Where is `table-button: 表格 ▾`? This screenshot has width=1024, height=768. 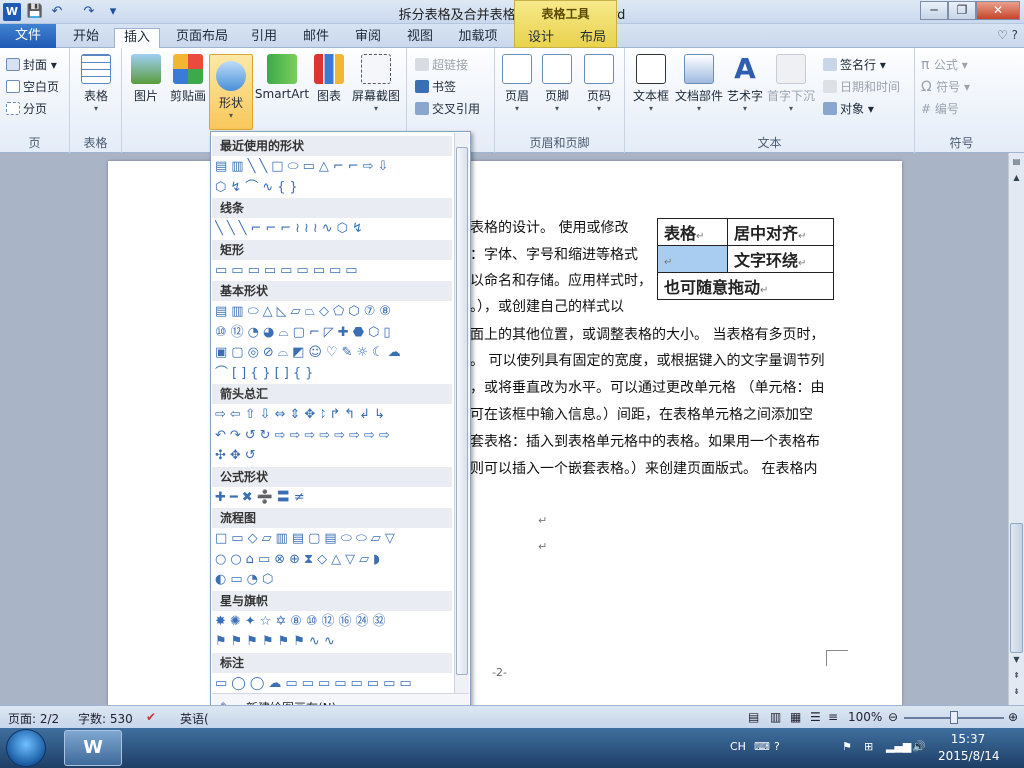 table-button: 表格 ▾ is located at coordinates (96, 83).